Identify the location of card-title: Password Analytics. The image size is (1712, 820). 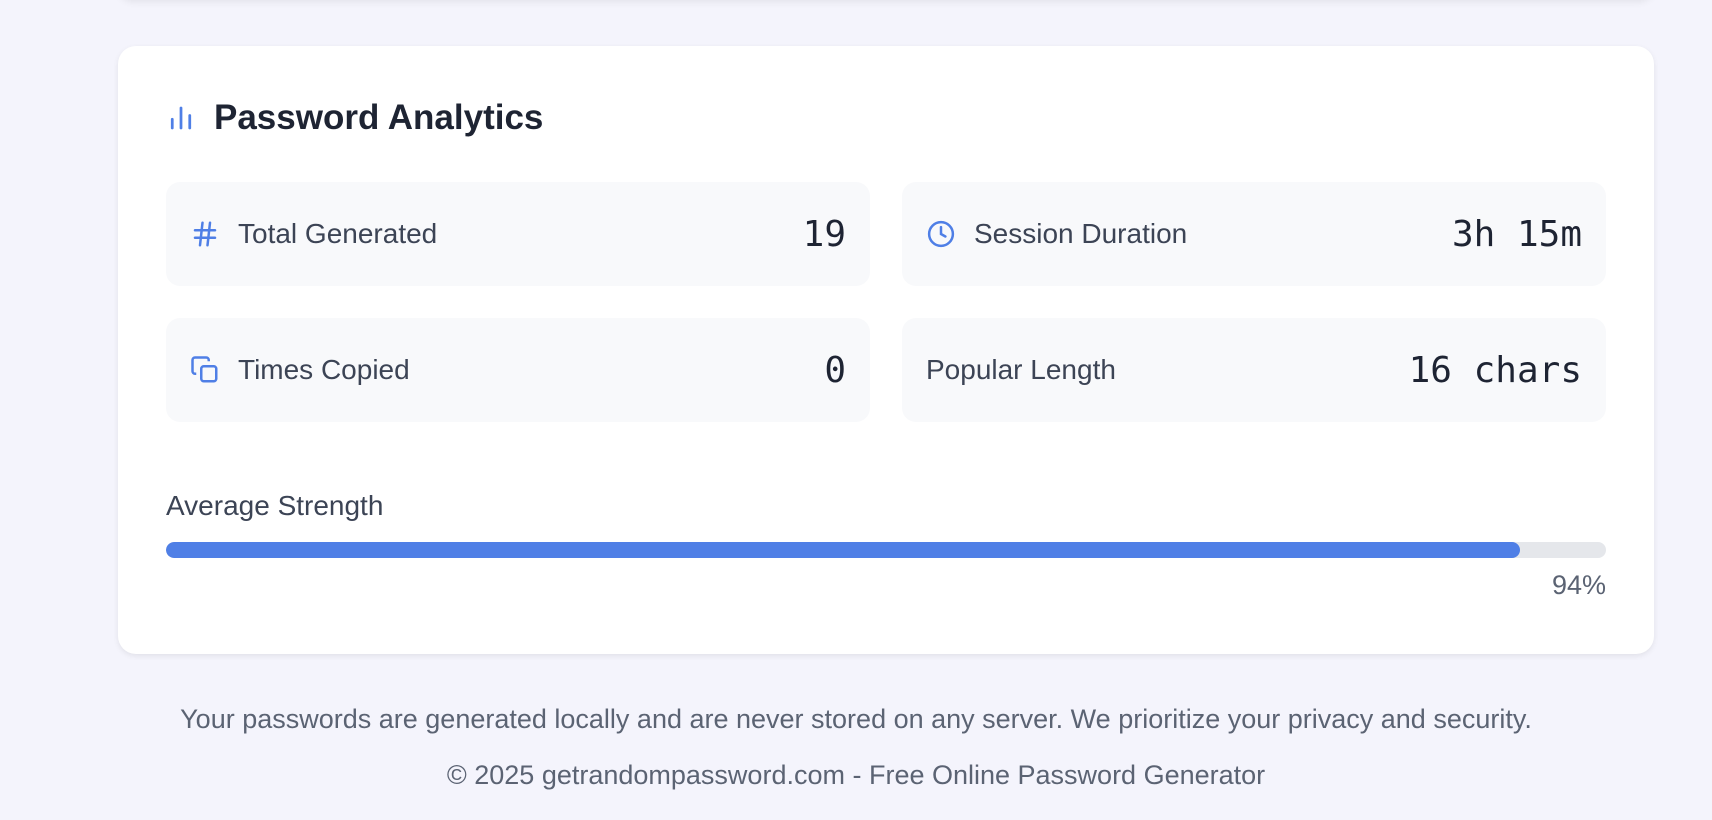
(379, 117).